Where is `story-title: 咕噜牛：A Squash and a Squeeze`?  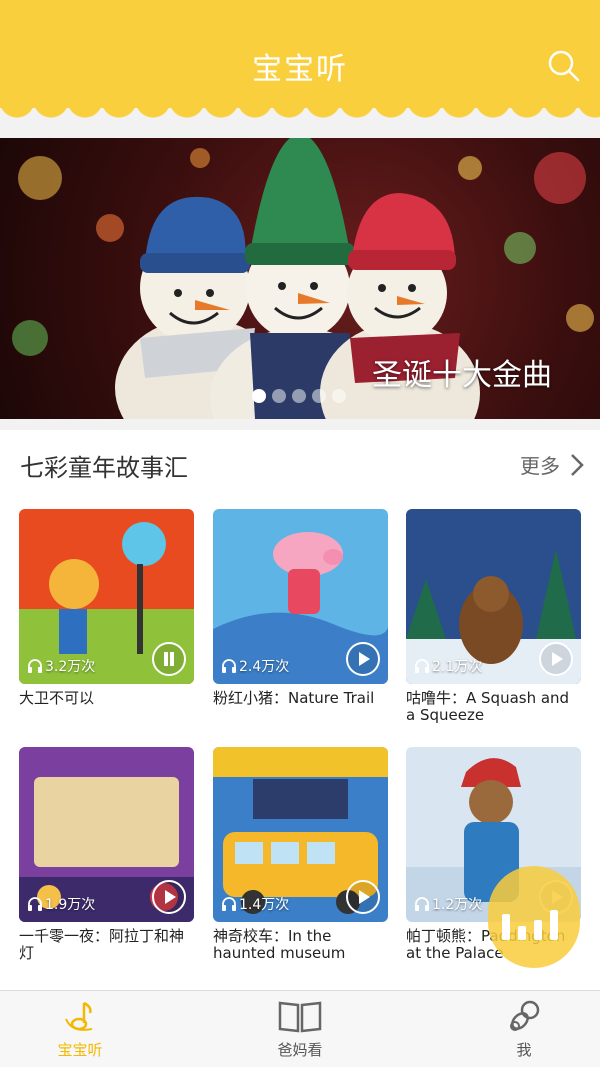 story-title: 咕噜牛：A Squash and a Squeeze is located at coordinates (488, 706).